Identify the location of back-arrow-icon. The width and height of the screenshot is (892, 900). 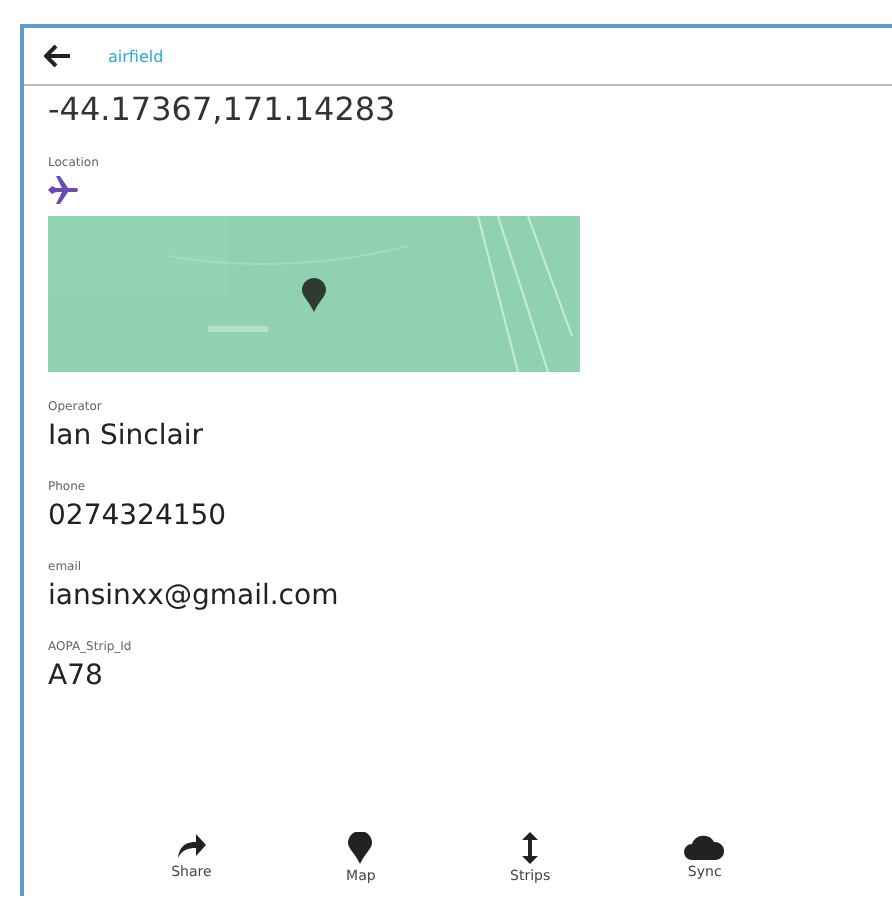
(58, 56).